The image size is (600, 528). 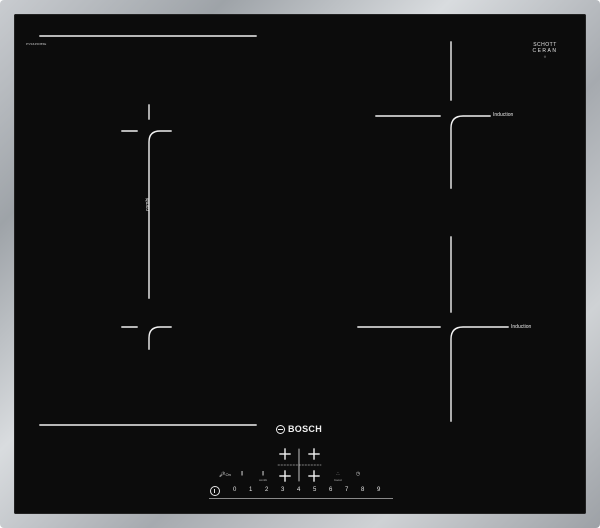 What do you see at coordinates (470, 152) in the screenshot?
I see `induction-rear-corner` at bounding box center [470, 152].